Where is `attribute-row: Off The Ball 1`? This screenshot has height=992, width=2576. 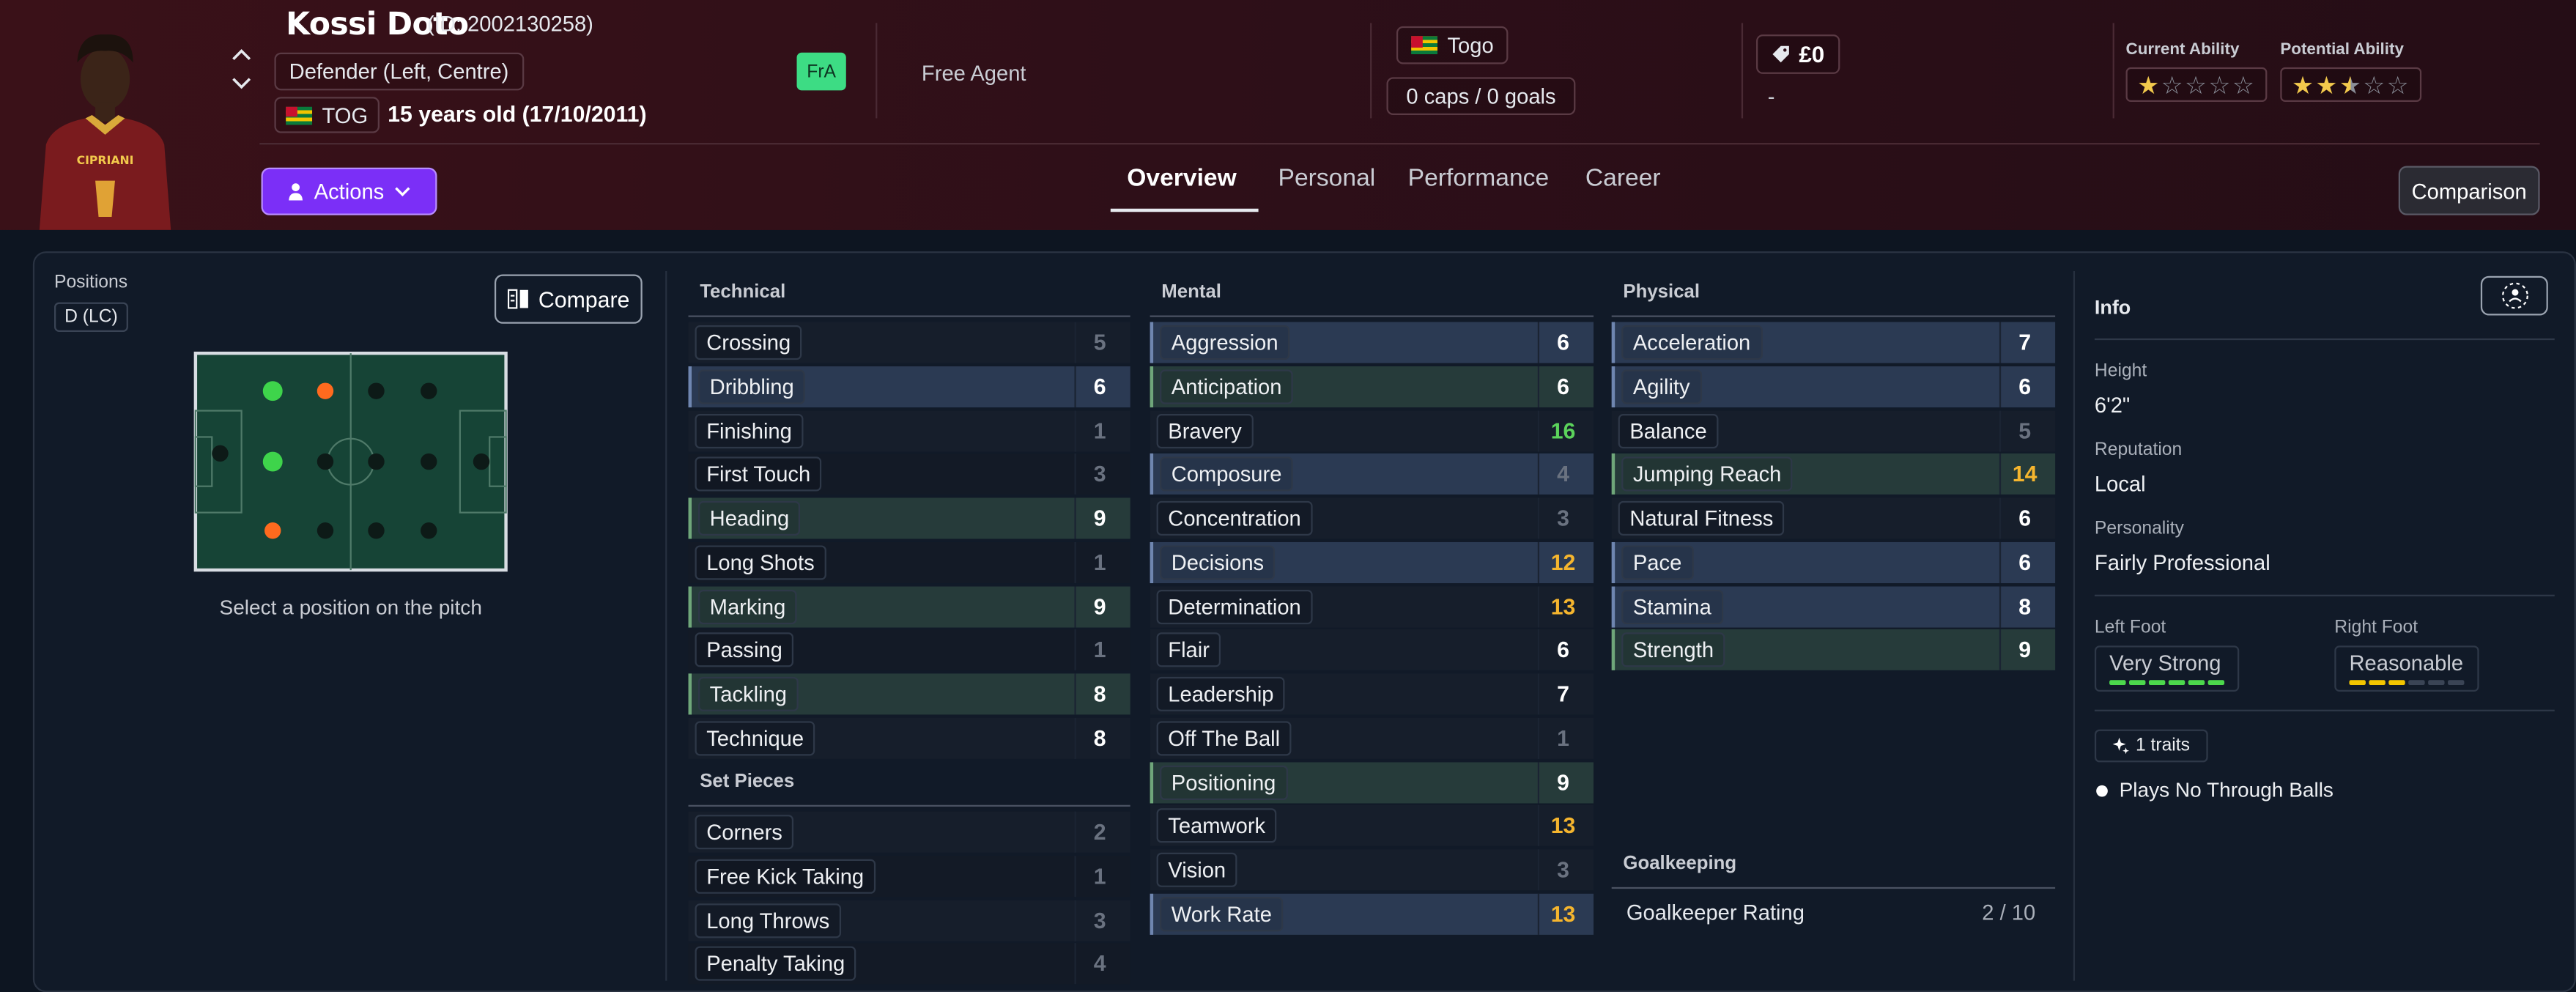 attribute-row: Off The Ball 1 is located at coordinates (1372, 738).